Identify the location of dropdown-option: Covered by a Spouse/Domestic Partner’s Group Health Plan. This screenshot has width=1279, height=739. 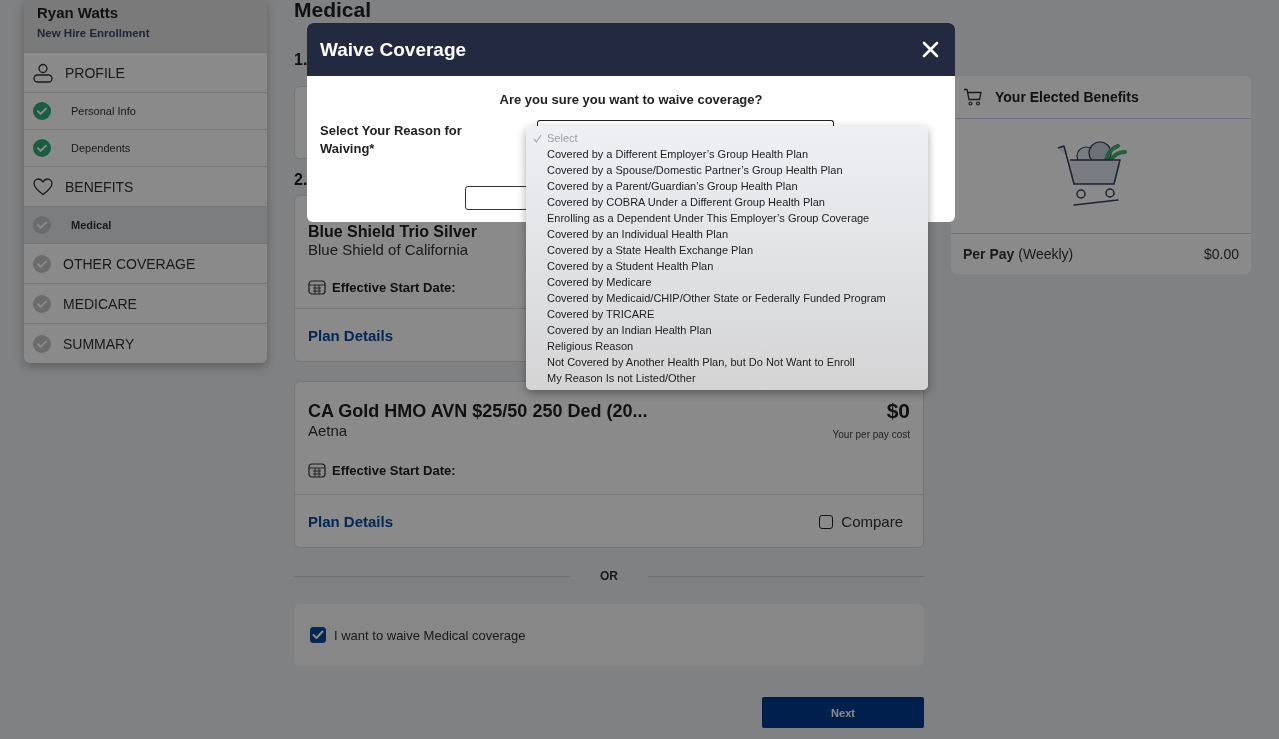
(727, 170).